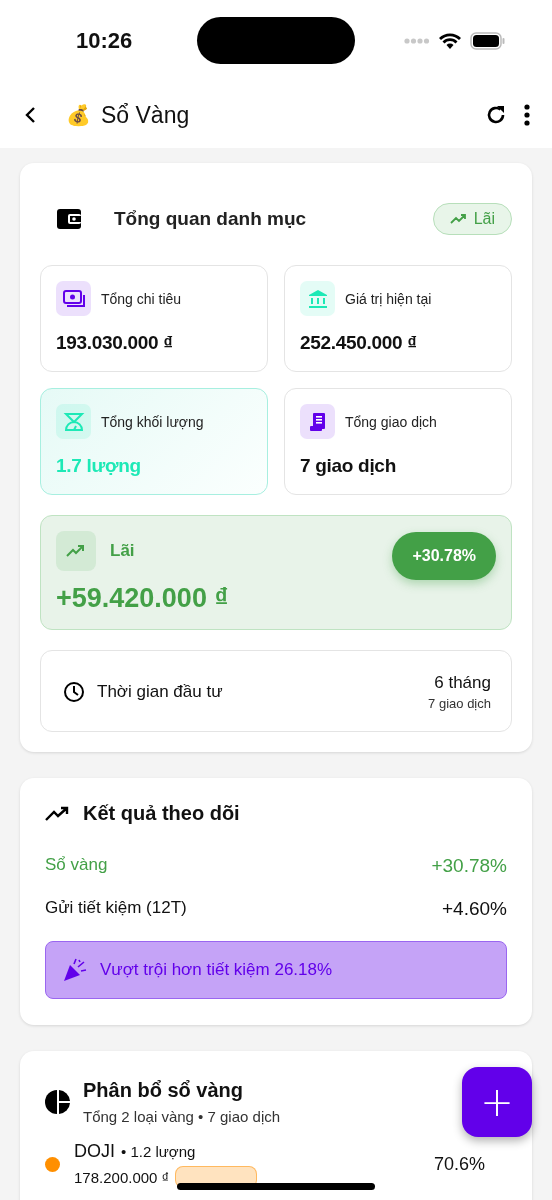 This screenshot has height=1200, width=552. I want to click on add-button: +, so click(497, 1102).